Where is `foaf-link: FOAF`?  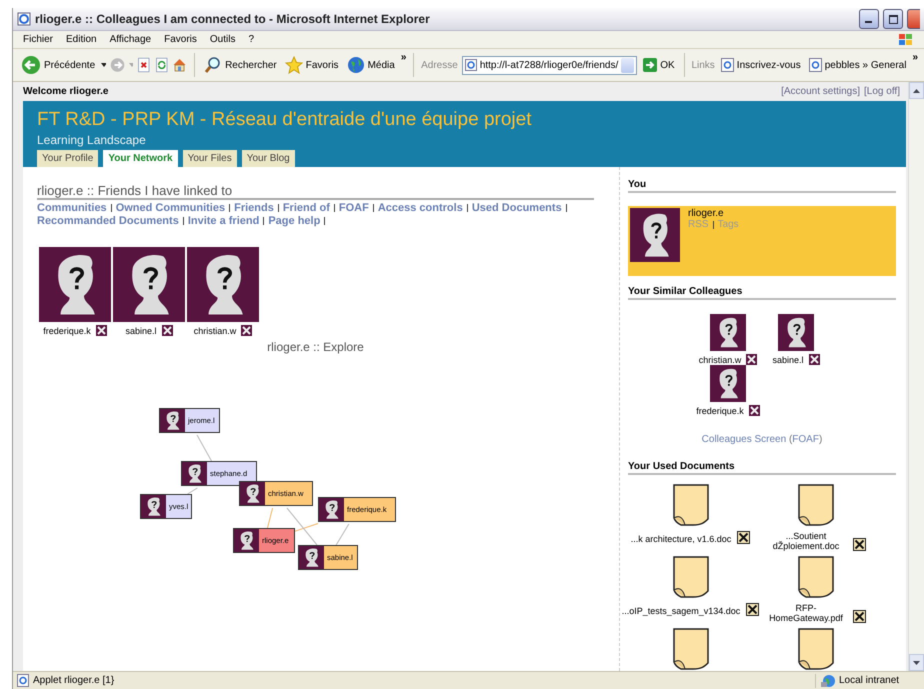
foaf-link: FOAF is located at coordinates (805, 439).